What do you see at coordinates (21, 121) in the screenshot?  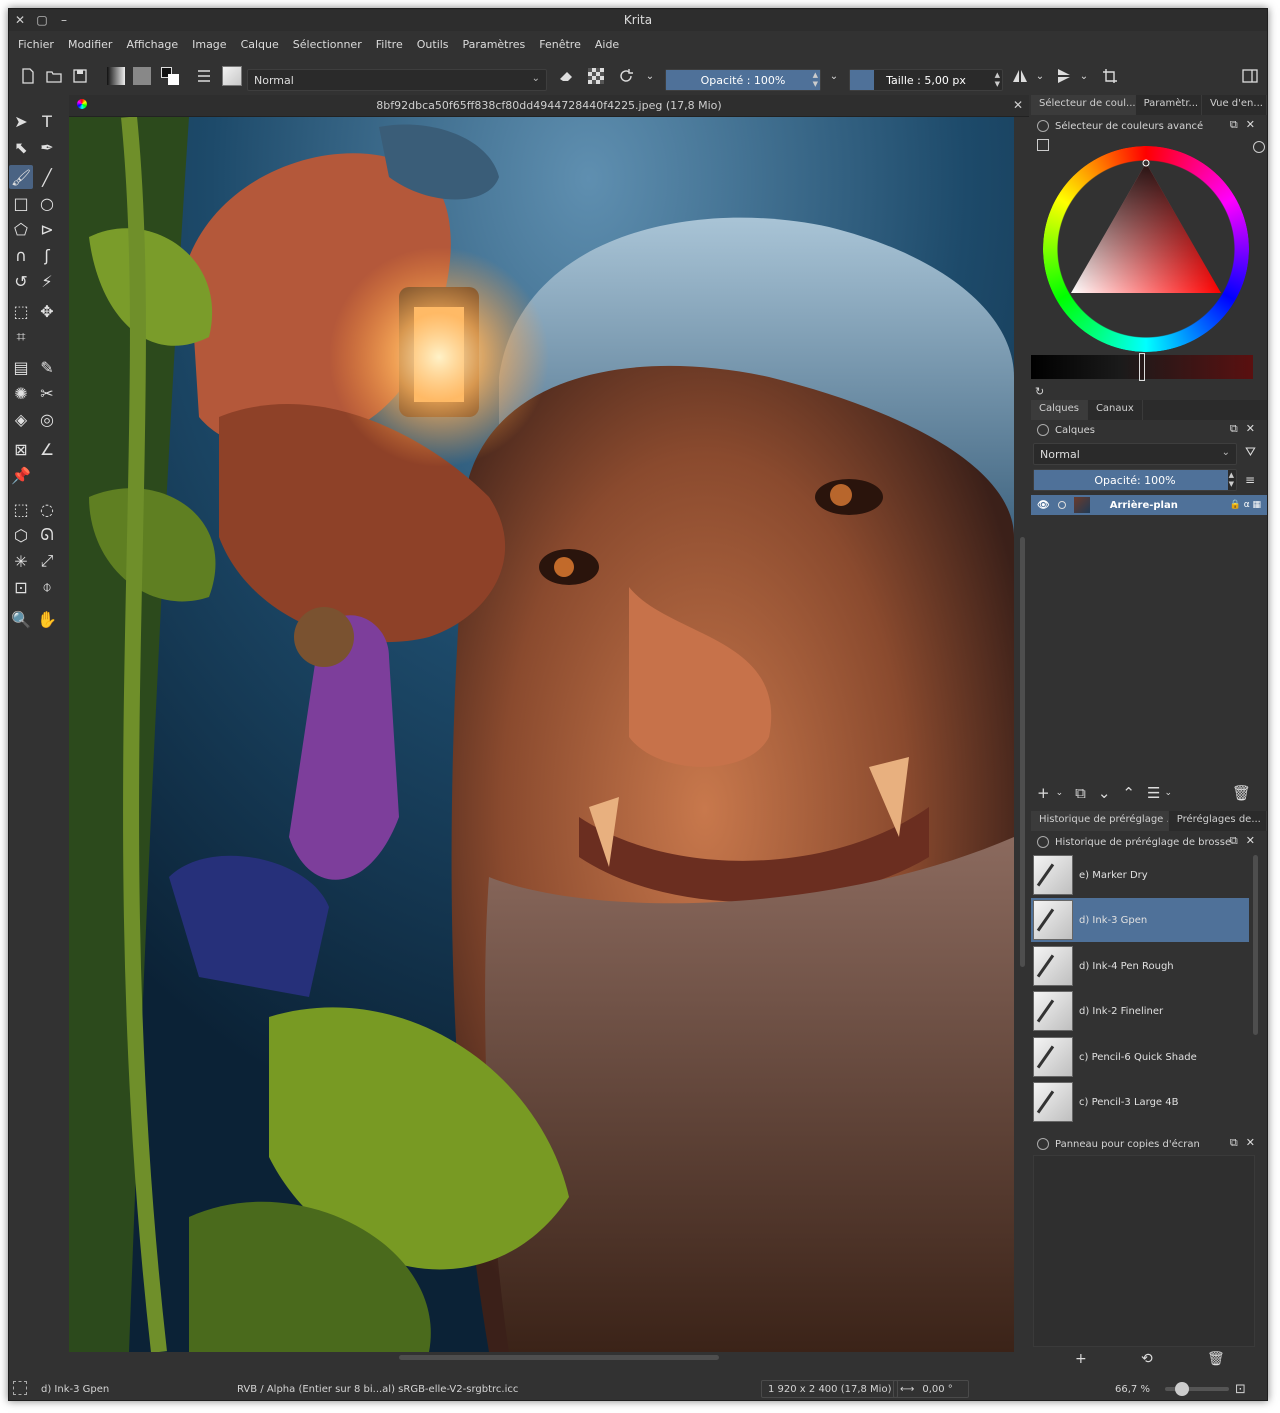 I see `select-shape-icon: ➤` at bounding box center [21, 121].